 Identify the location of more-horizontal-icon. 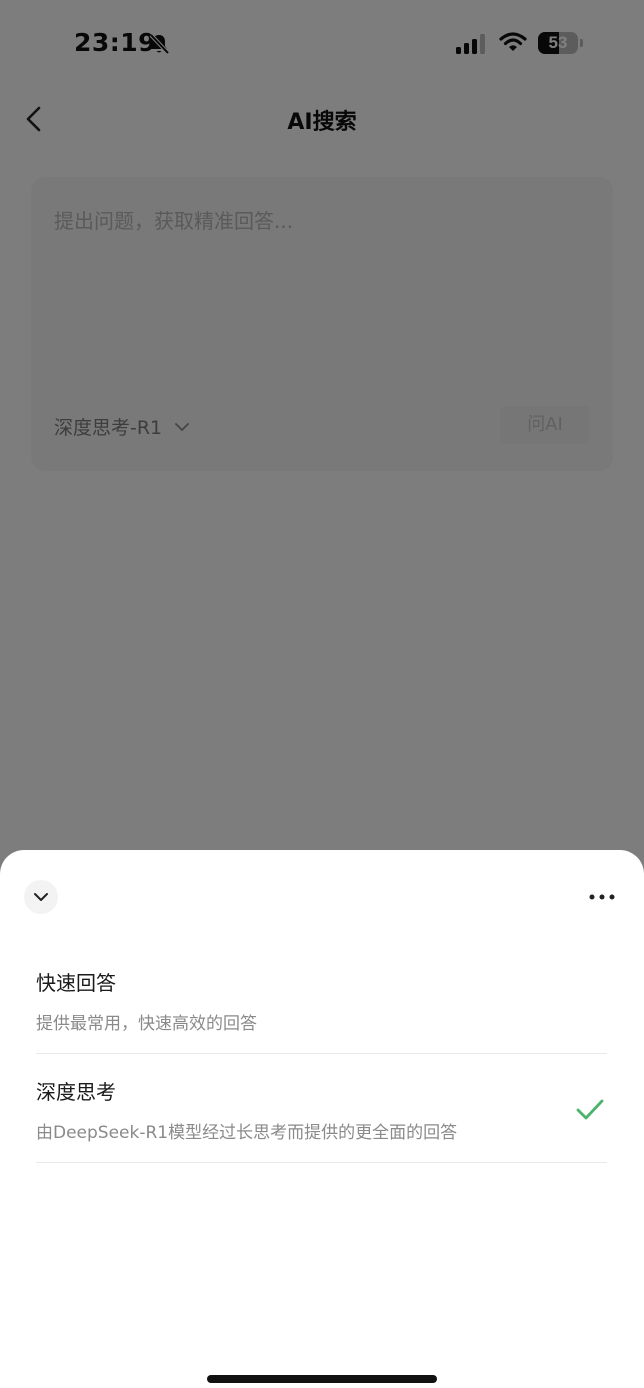
(602, 897).